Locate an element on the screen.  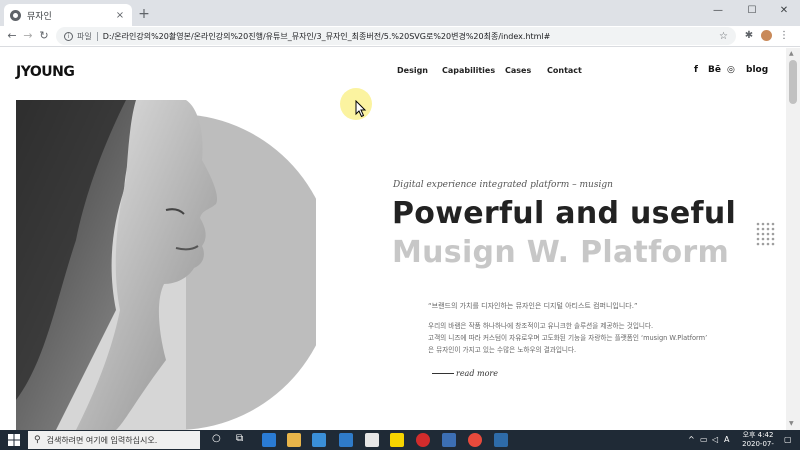
read-more-label: read more is located at coordinates (477, 373).